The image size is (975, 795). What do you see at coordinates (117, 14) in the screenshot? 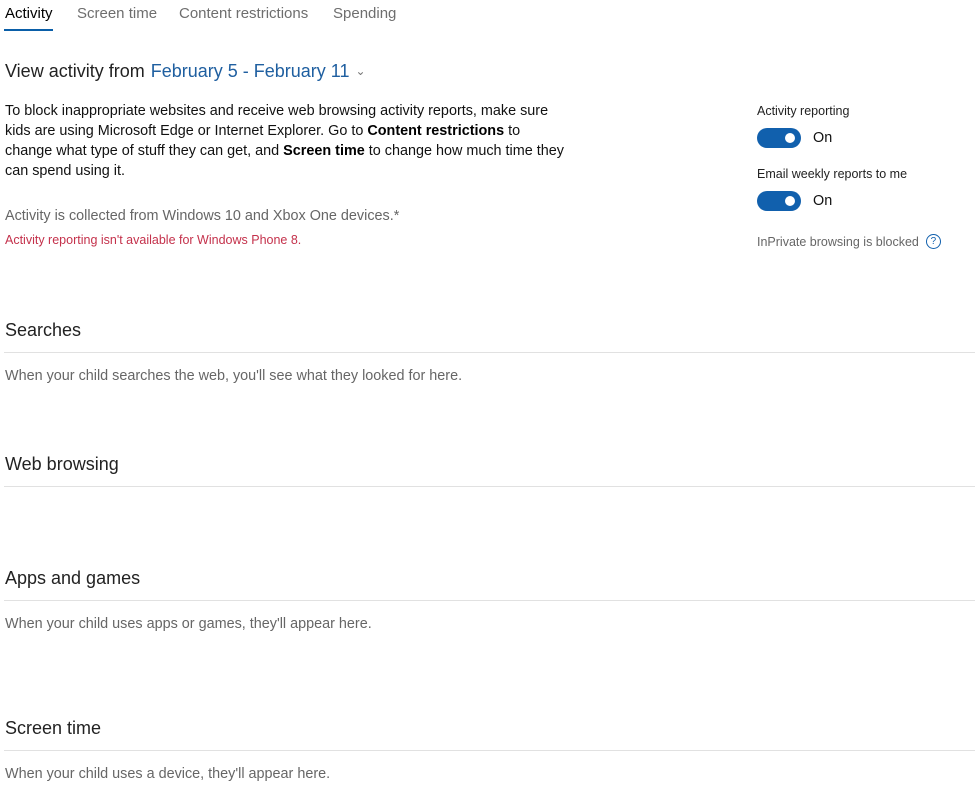
I see `tab-screen-time: Screen time` at bounding box center [117, 14].